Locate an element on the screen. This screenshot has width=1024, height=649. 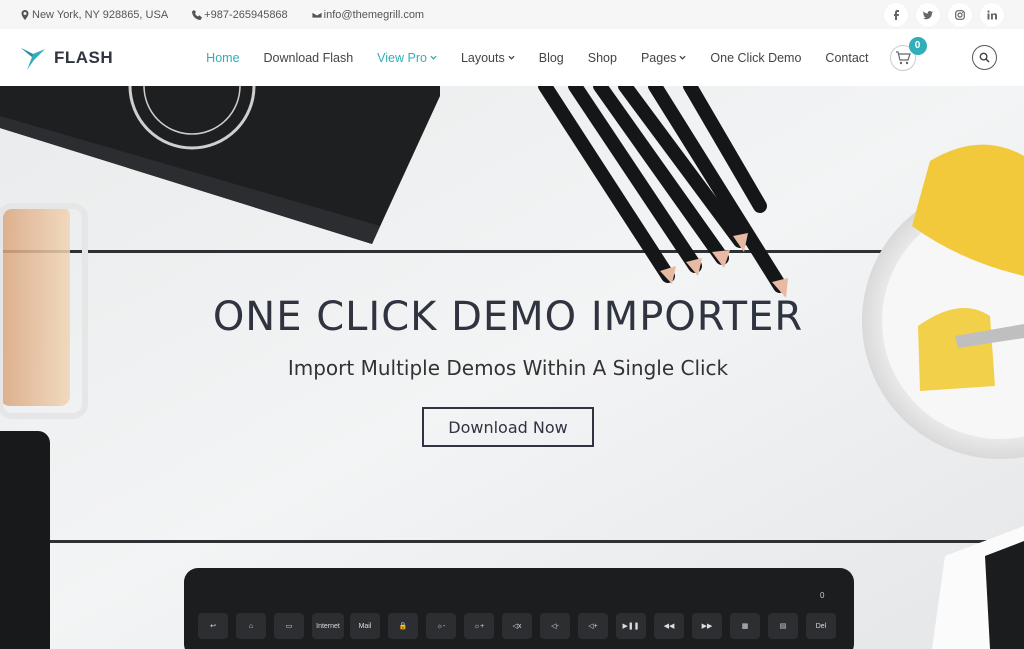
nav-label: Home is located at coordinates (223, 57).